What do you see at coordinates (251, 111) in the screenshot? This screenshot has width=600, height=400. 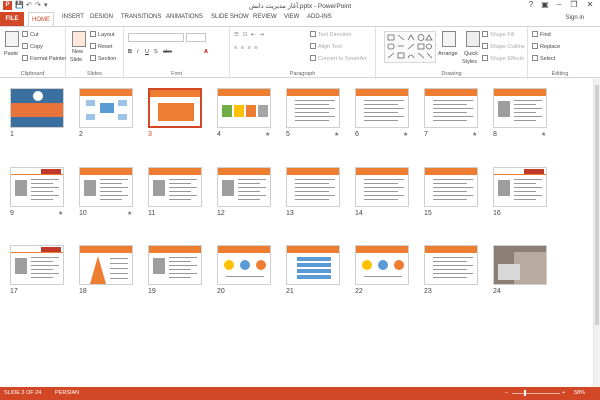 I see `arrow-step` at bounding box center [251, 111].